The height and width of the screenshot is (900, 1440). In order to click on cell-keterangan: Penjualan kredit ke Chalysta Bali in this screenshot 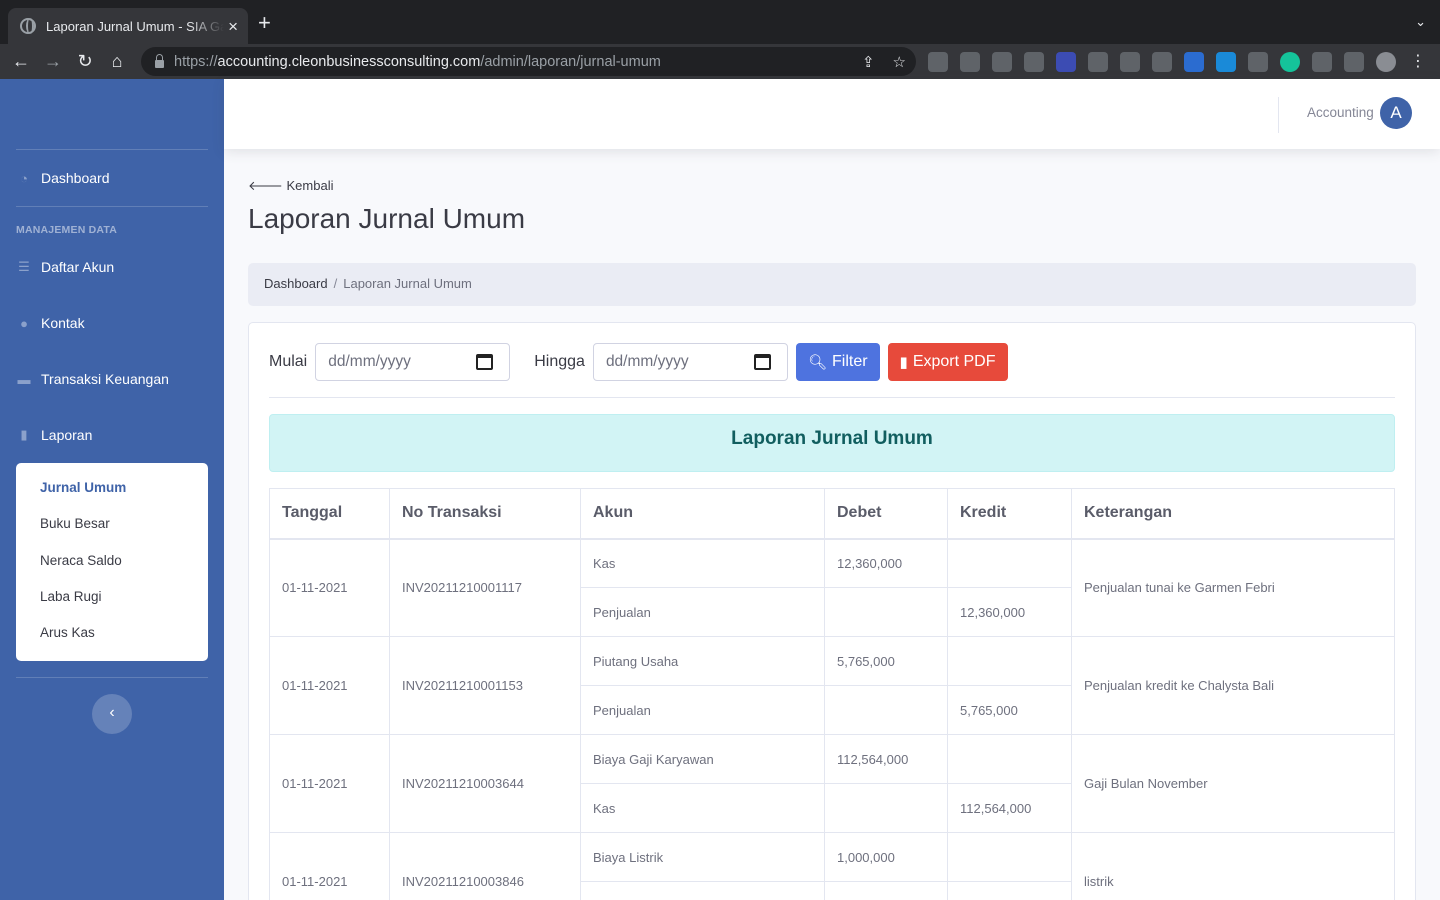, I will do `click(1233, 685)`.